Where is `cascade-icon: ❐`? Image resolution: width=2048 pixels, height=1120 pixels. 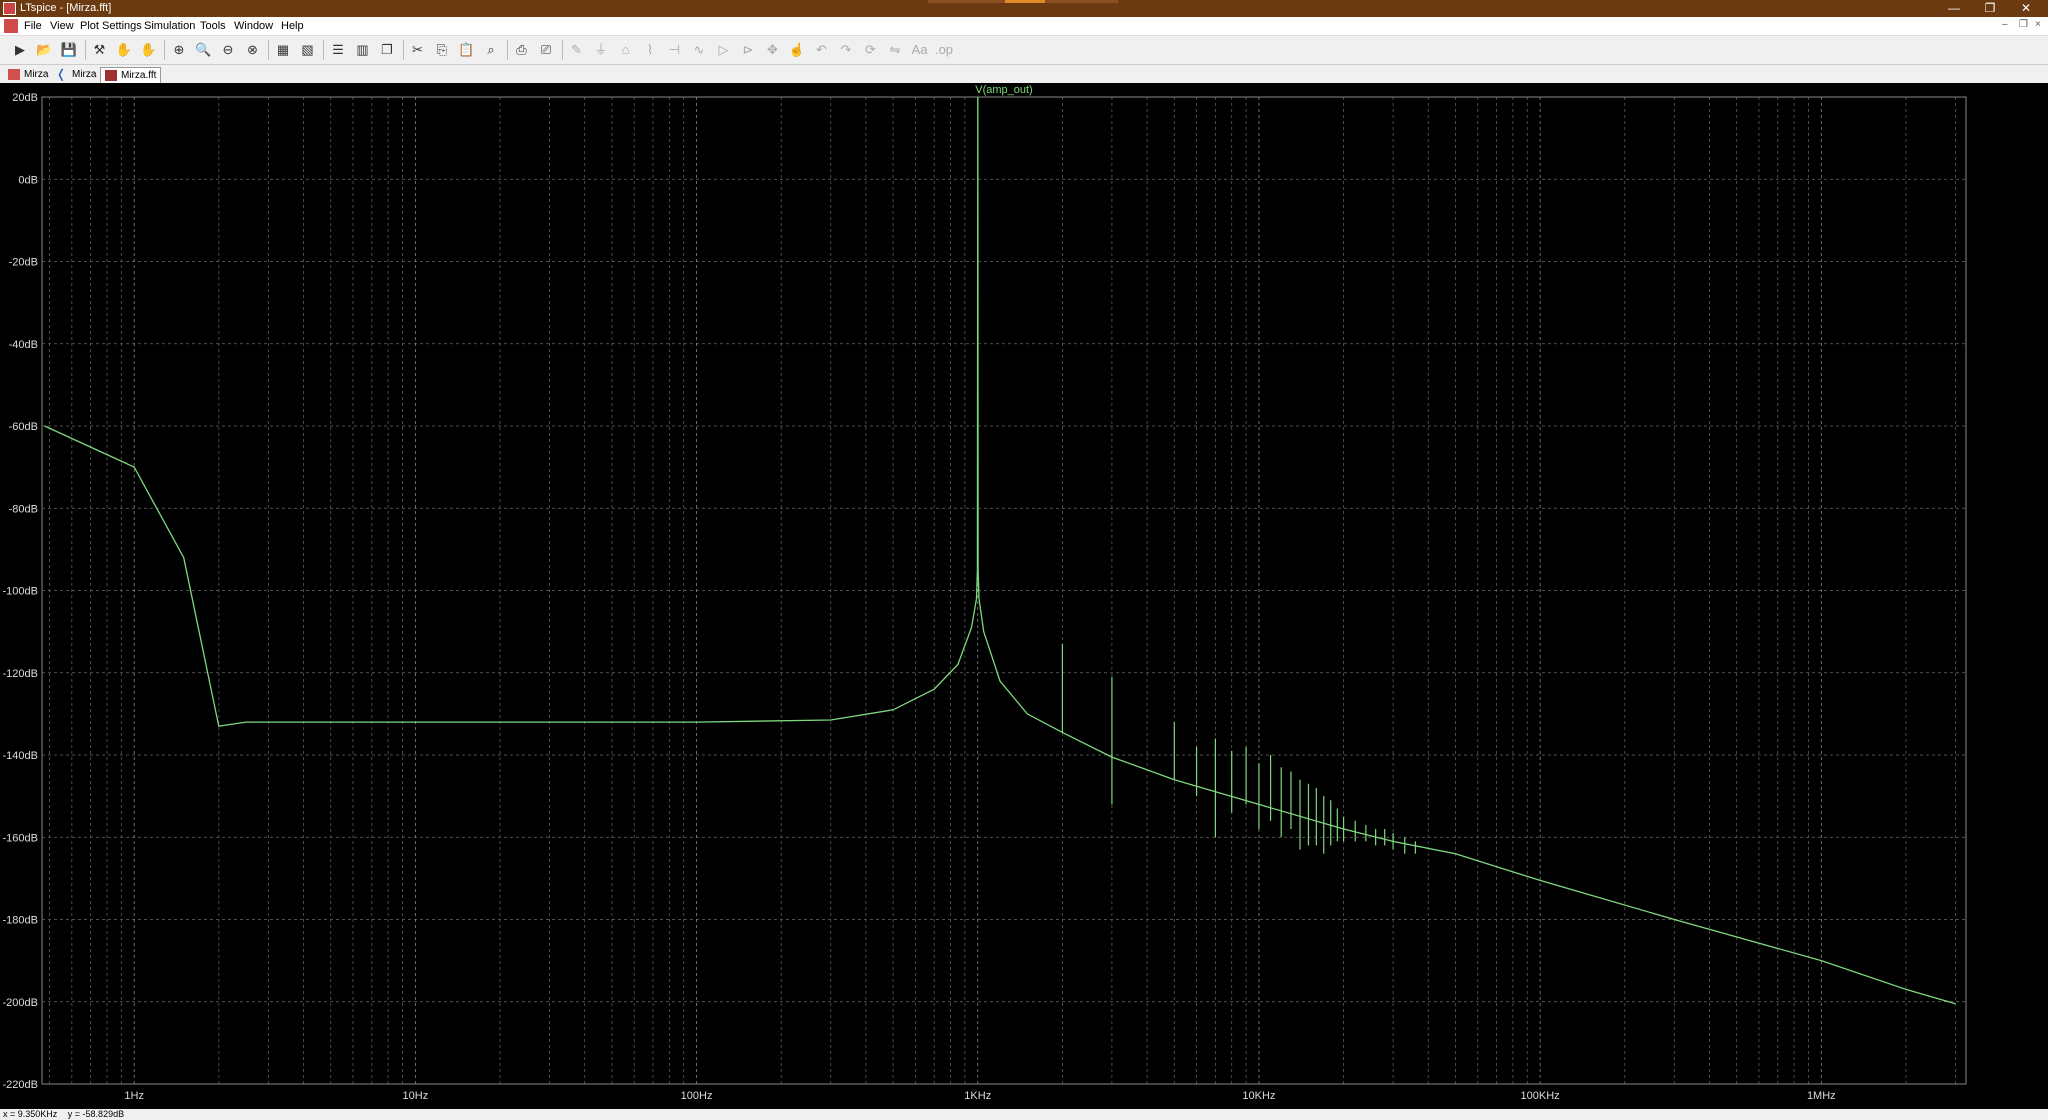
cascade-icon: ❐ is located at coordinates (387, 50).